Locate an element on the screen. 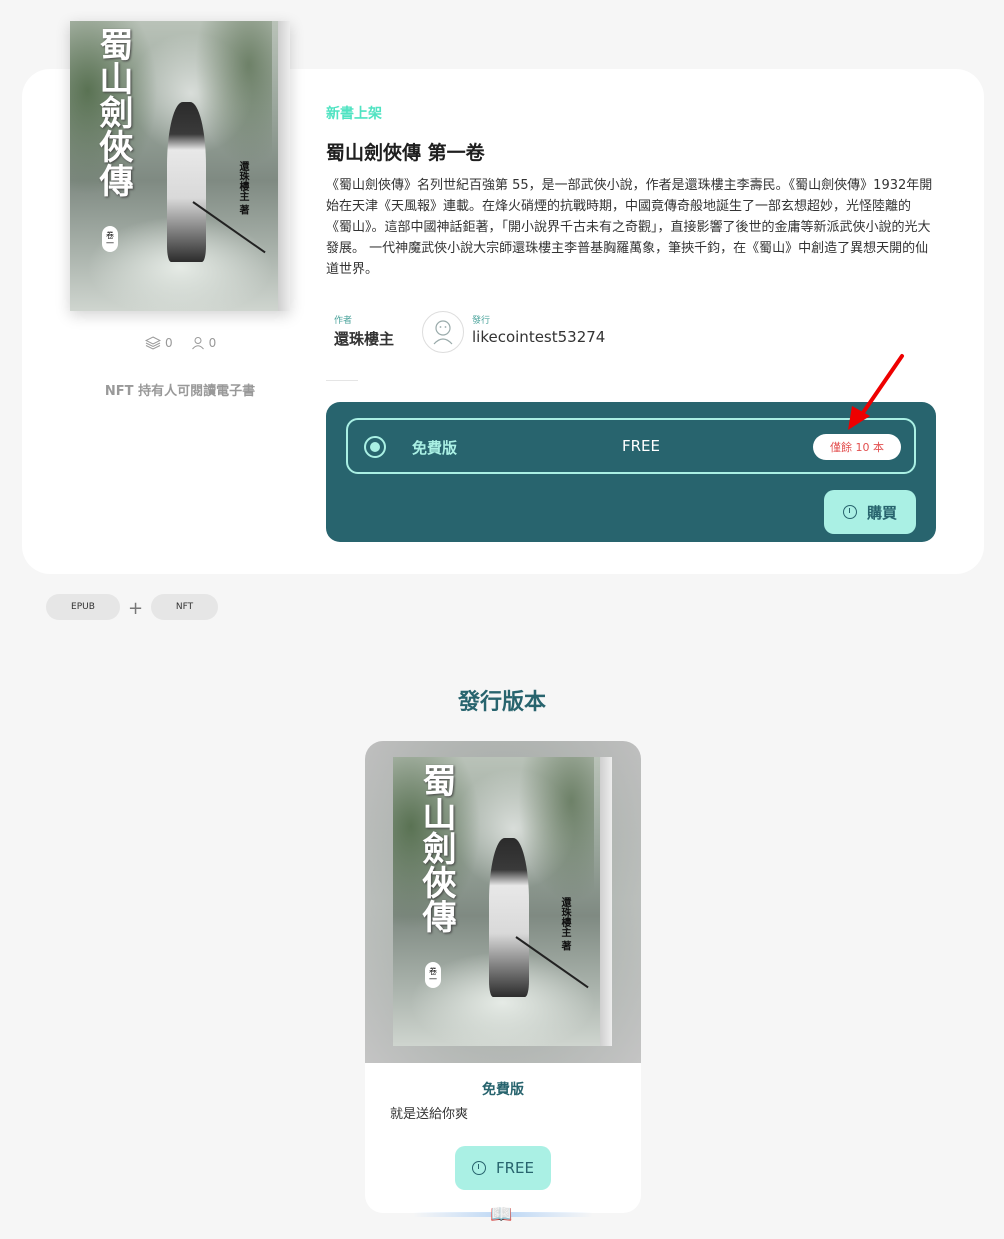  publisher-block: 發行 likecointest53274 is located at coordinates (538, 329).